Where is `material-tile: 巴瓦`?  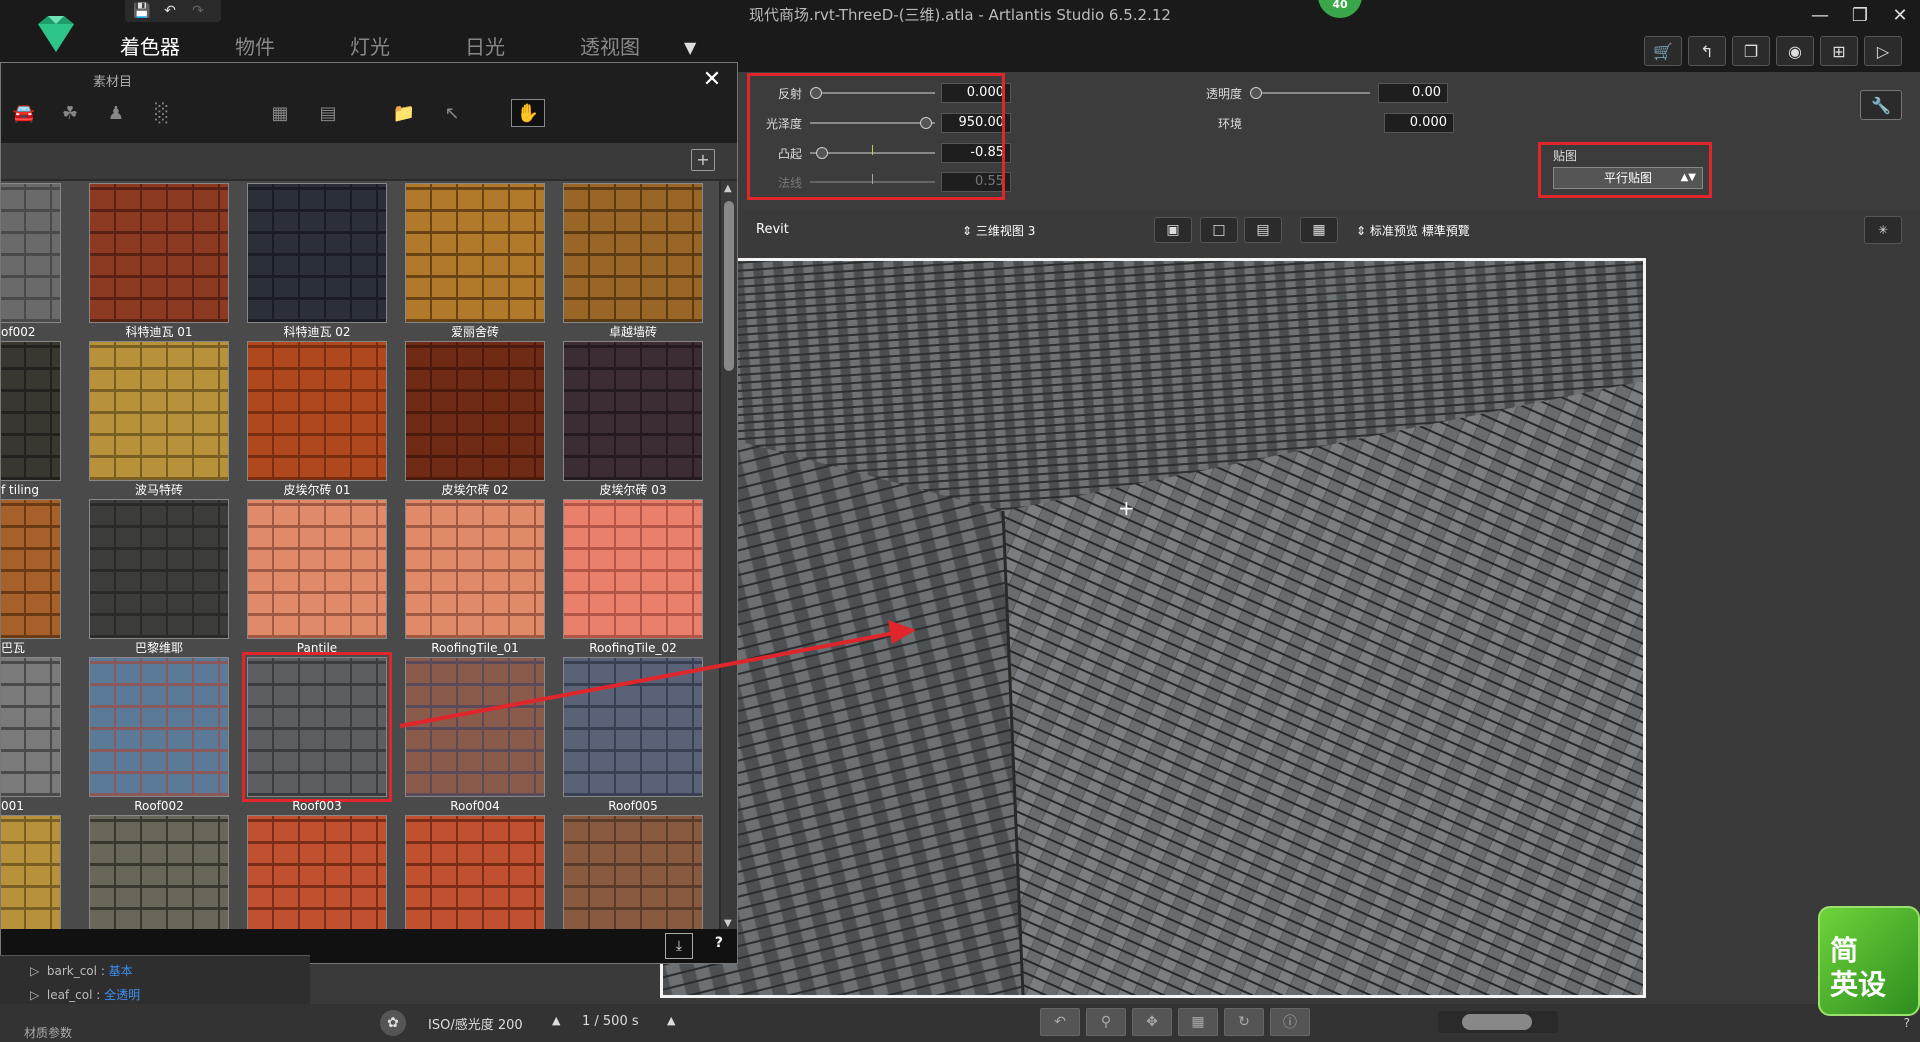
material-tile: 巴瓦 is located at coordinates (31, 579).